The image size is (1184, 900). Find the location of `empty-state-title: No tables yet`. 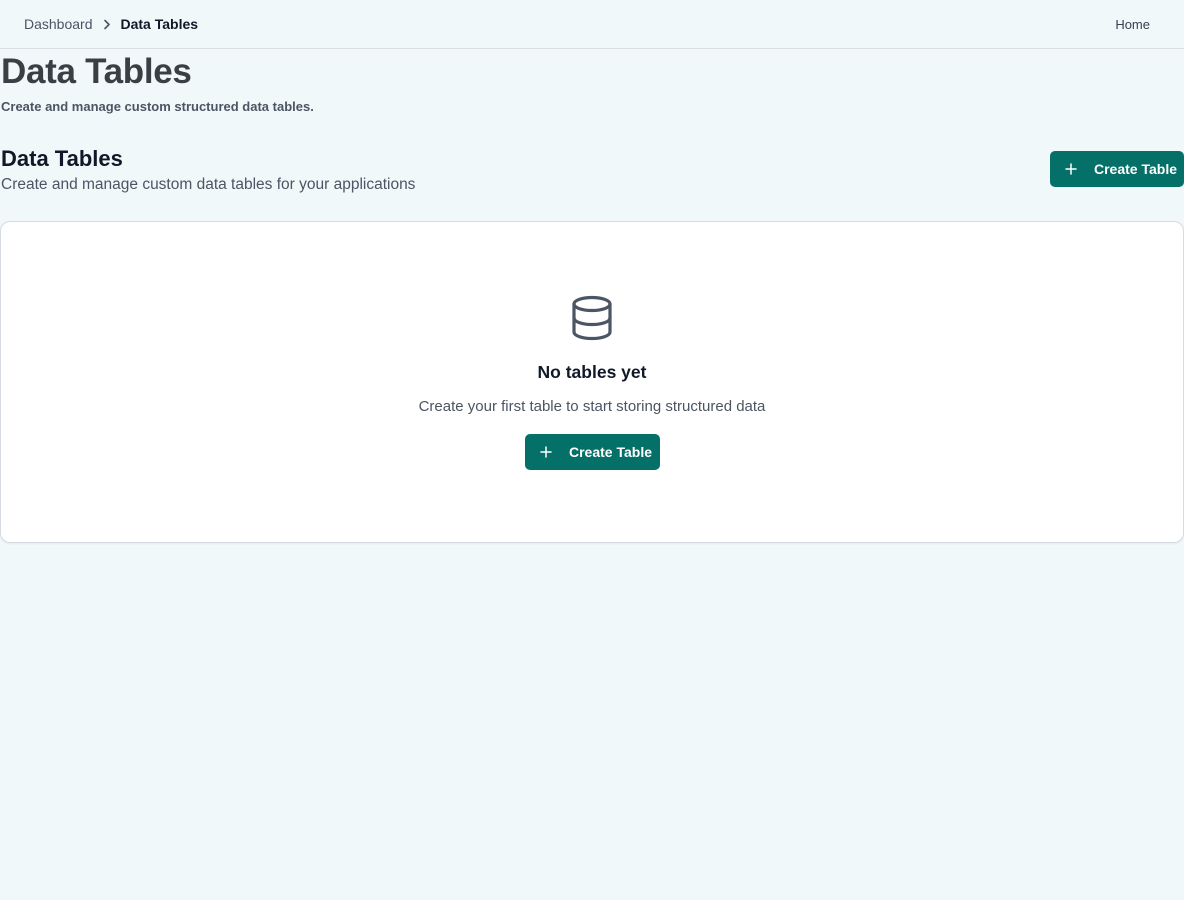

empty-state-title: No tables yet is located at coordinates (592, 372).